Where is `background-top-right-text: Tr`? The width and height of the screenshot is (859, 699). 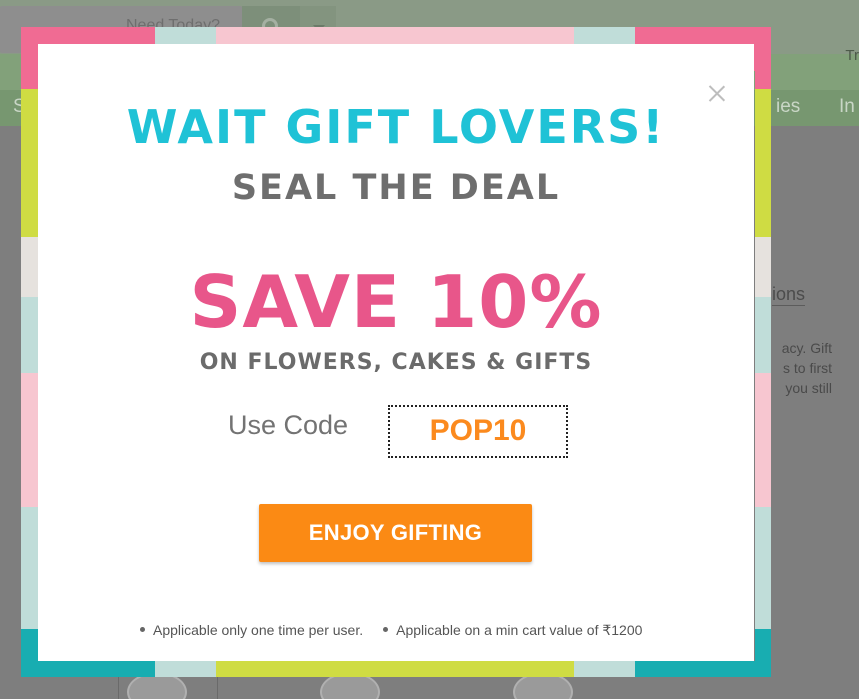
background-top-right-text: Tr is located at coordinates (852, 55).